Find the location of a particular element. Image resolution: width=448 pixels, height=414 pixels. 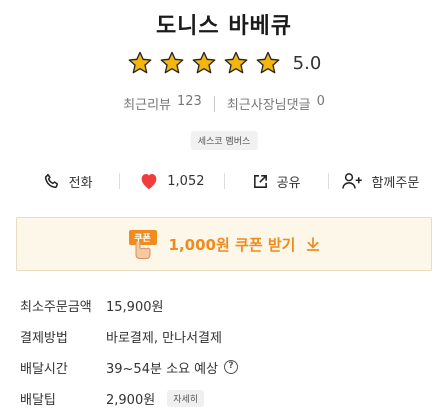

recent-reviews-label: 최근리뷰 is located at coordinates (147, 105).